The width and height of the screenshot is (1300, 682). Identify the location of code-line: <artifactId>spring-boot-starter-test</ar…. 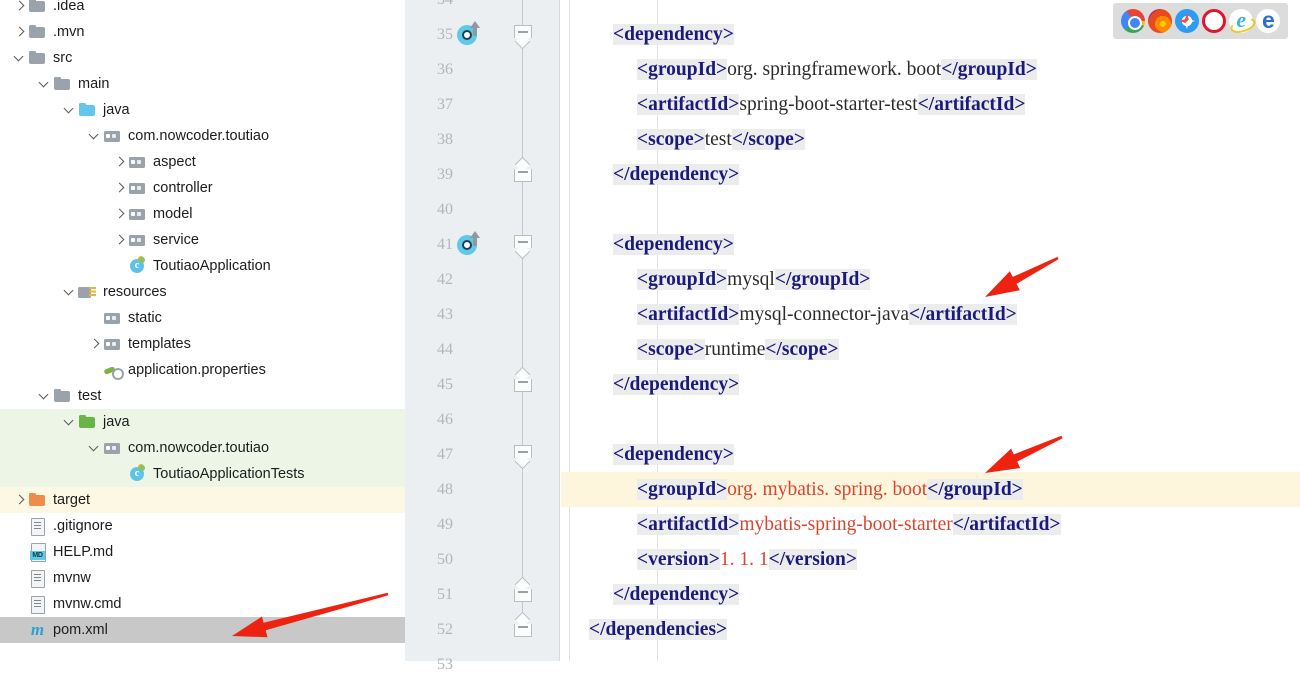
(930, 104).